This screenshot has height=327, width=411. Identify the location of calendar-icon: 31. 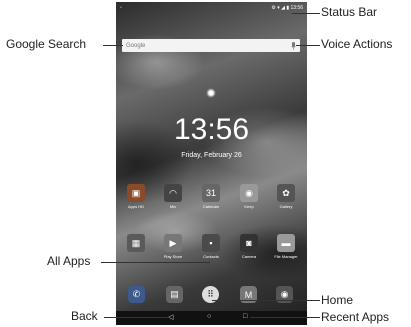
(211, 193).